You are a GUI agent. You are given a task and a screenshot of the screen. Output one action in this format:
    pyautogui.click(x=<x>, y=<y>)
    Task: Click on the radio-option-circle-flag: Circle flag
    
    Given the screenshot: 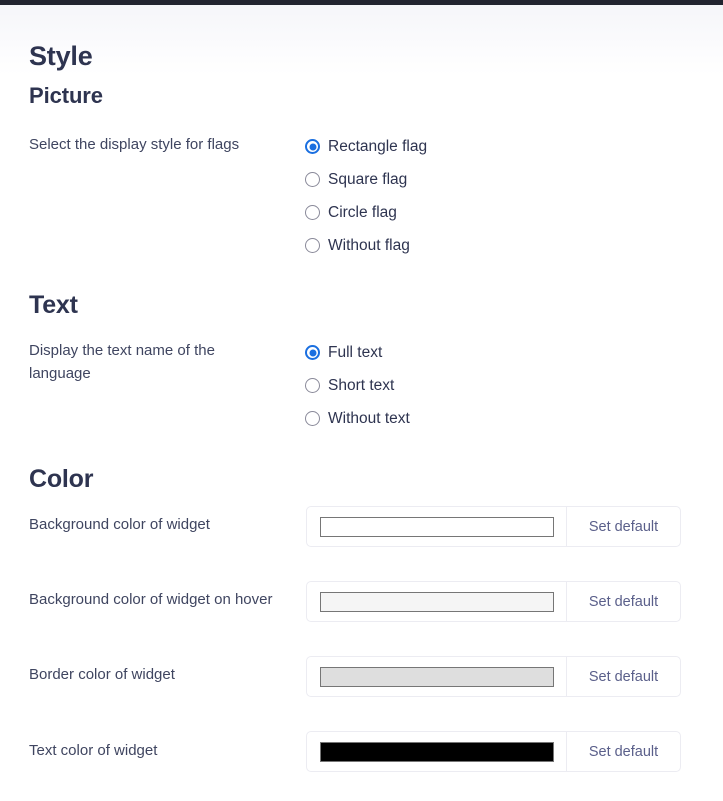 What is the action you would take?
    pyautogui.click(x=366, y=212)
    